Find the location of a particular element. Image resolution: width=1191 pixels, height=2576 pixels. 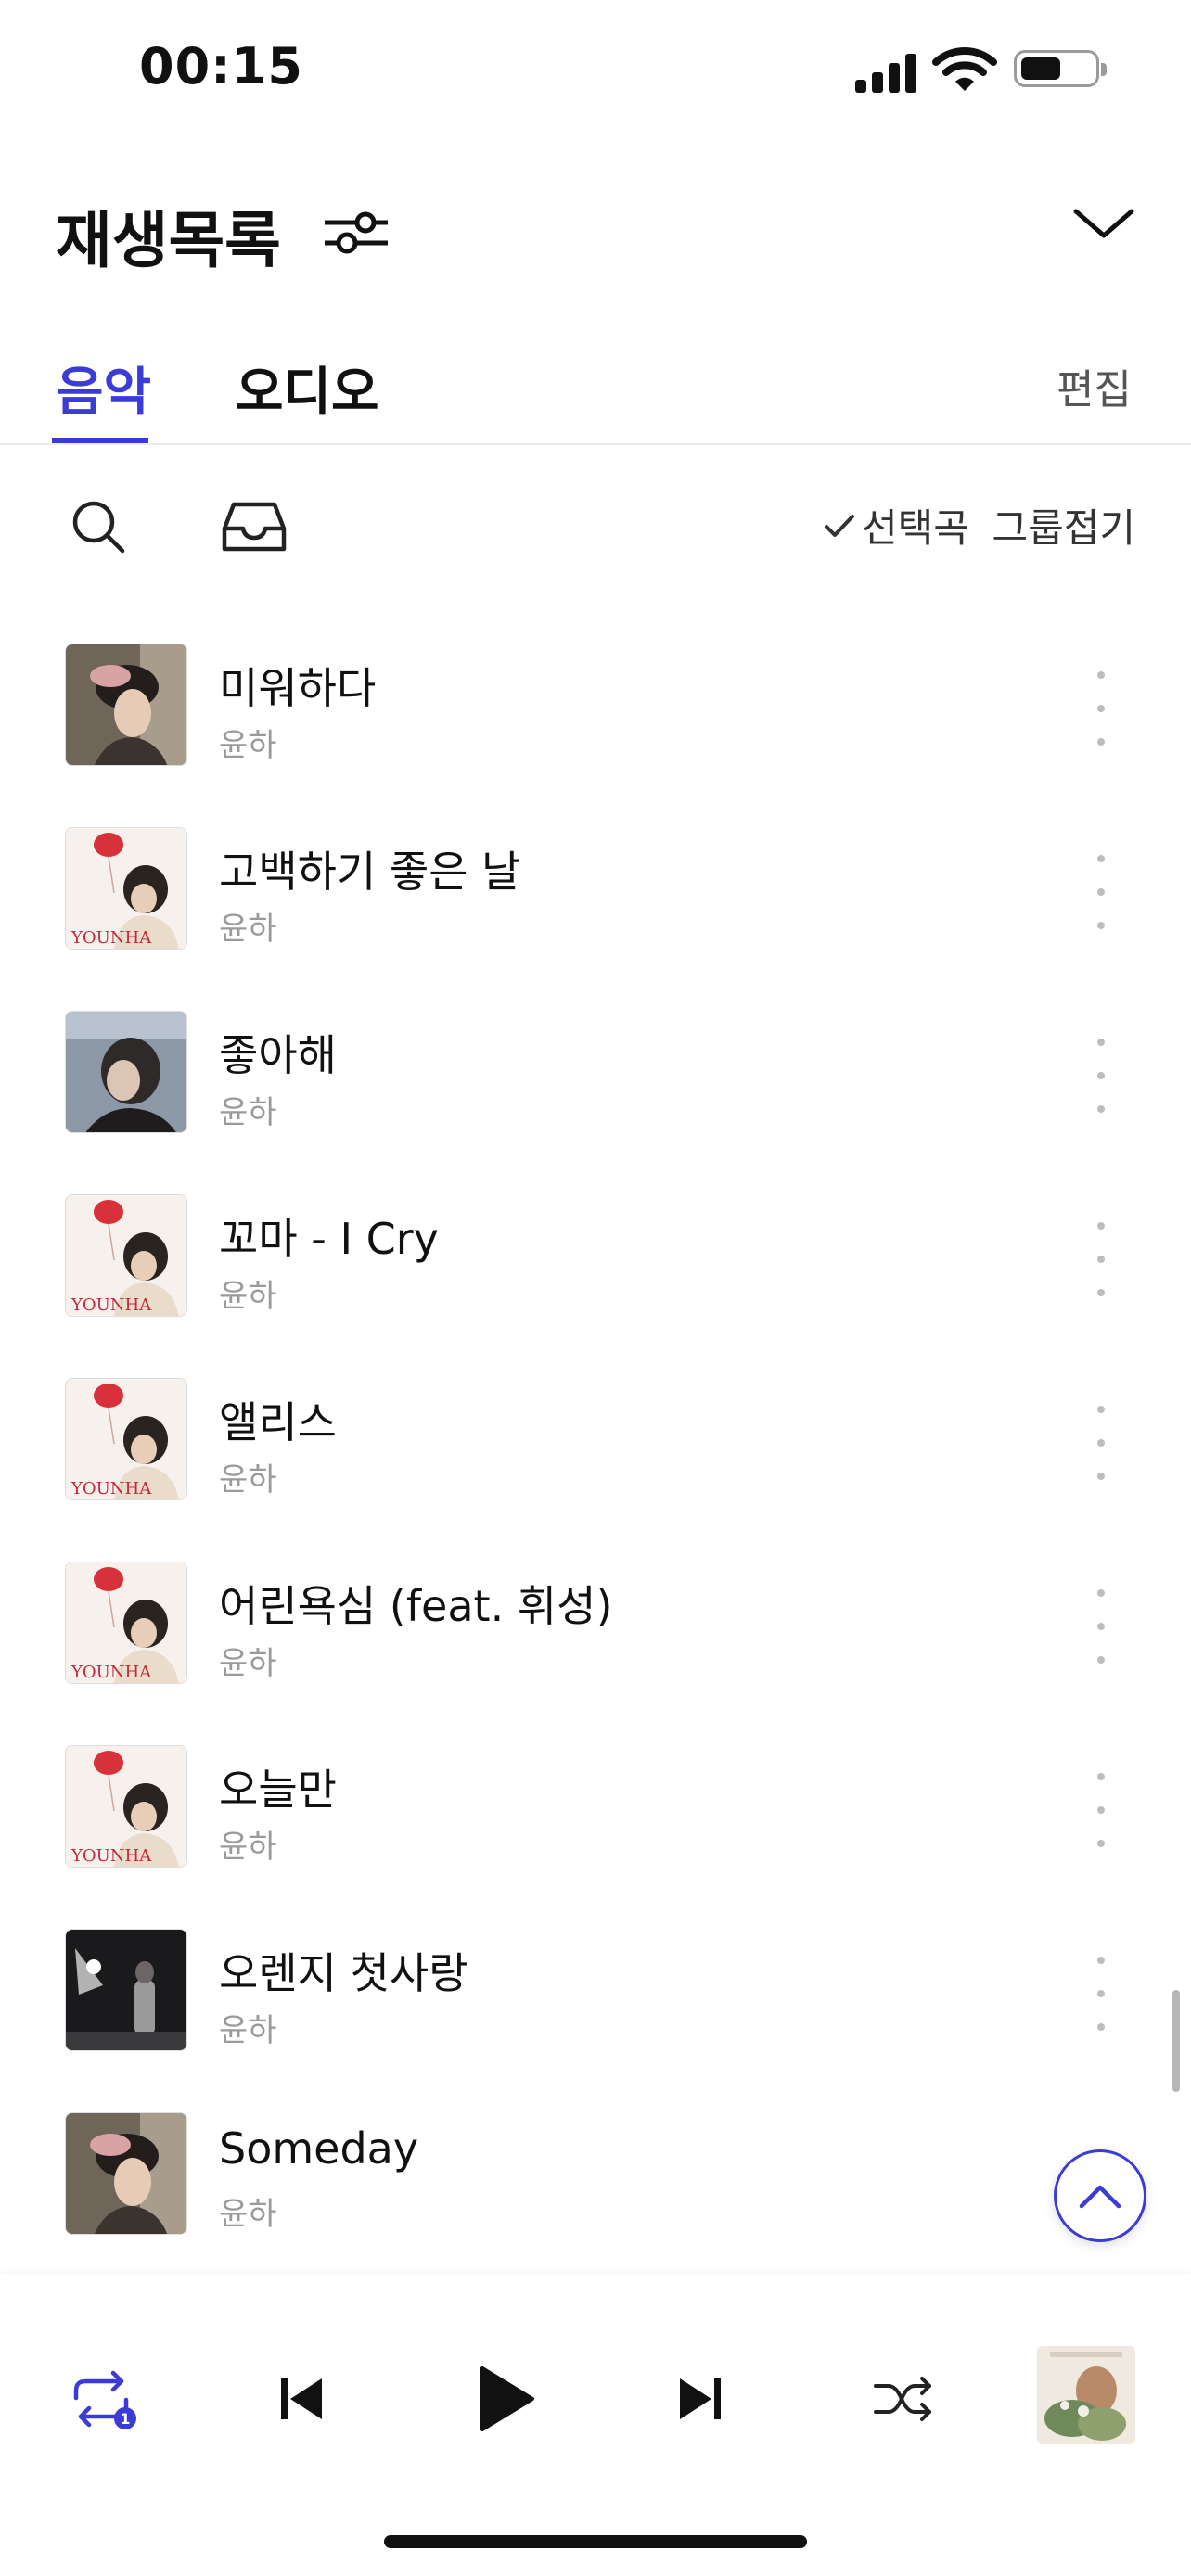

battery-icon is located at coordinates (1060, 68).